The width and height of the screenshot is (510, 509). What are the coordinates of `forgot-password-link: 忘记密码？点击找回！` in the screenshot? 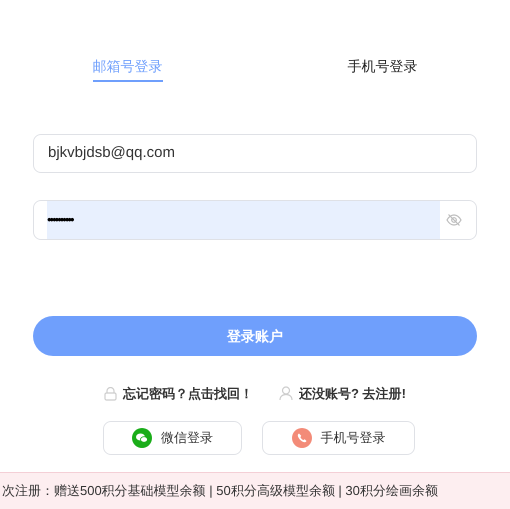 It's located at (188, 394).